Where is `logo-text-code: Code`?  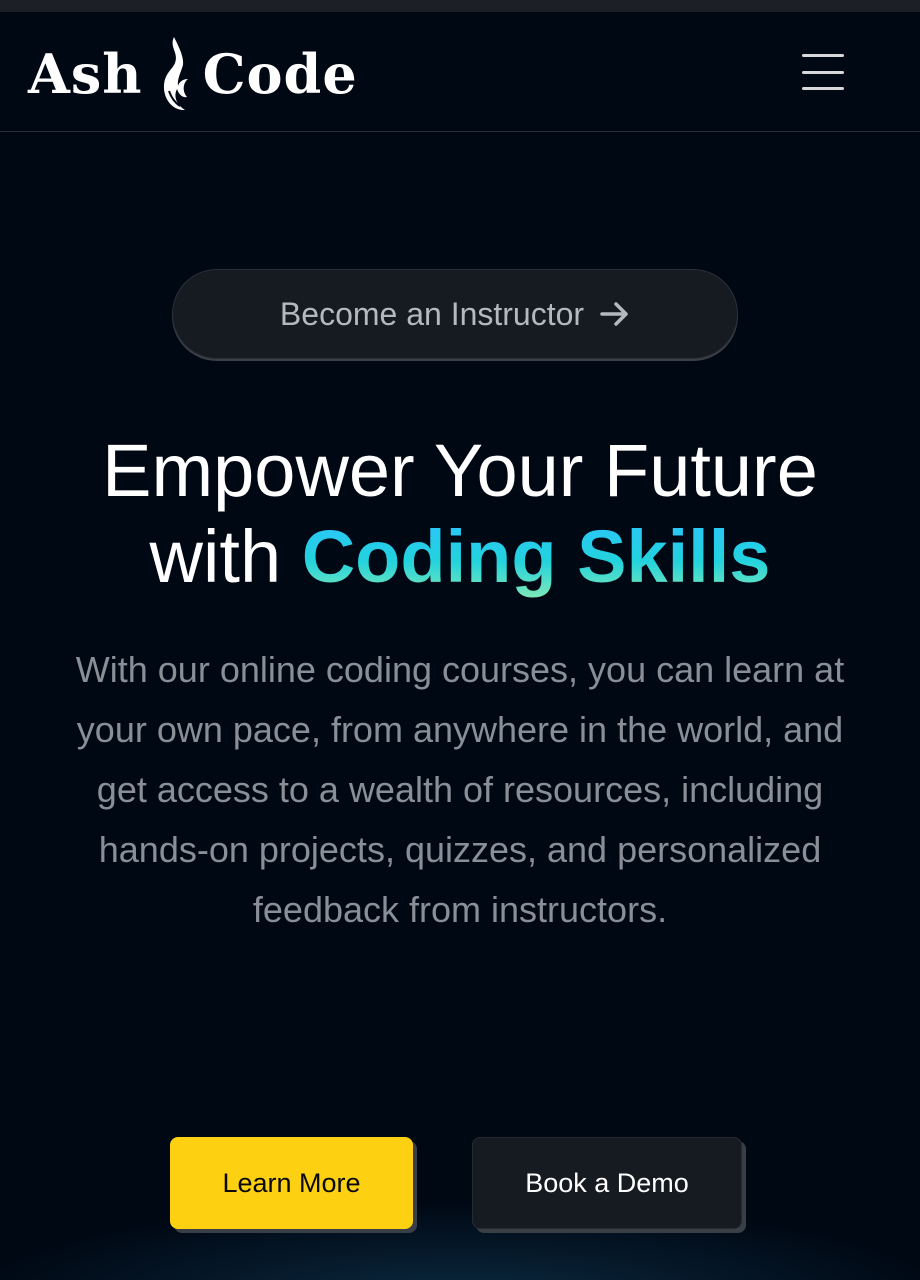 logo-text-code: Code is located at coordinates (280, 74).